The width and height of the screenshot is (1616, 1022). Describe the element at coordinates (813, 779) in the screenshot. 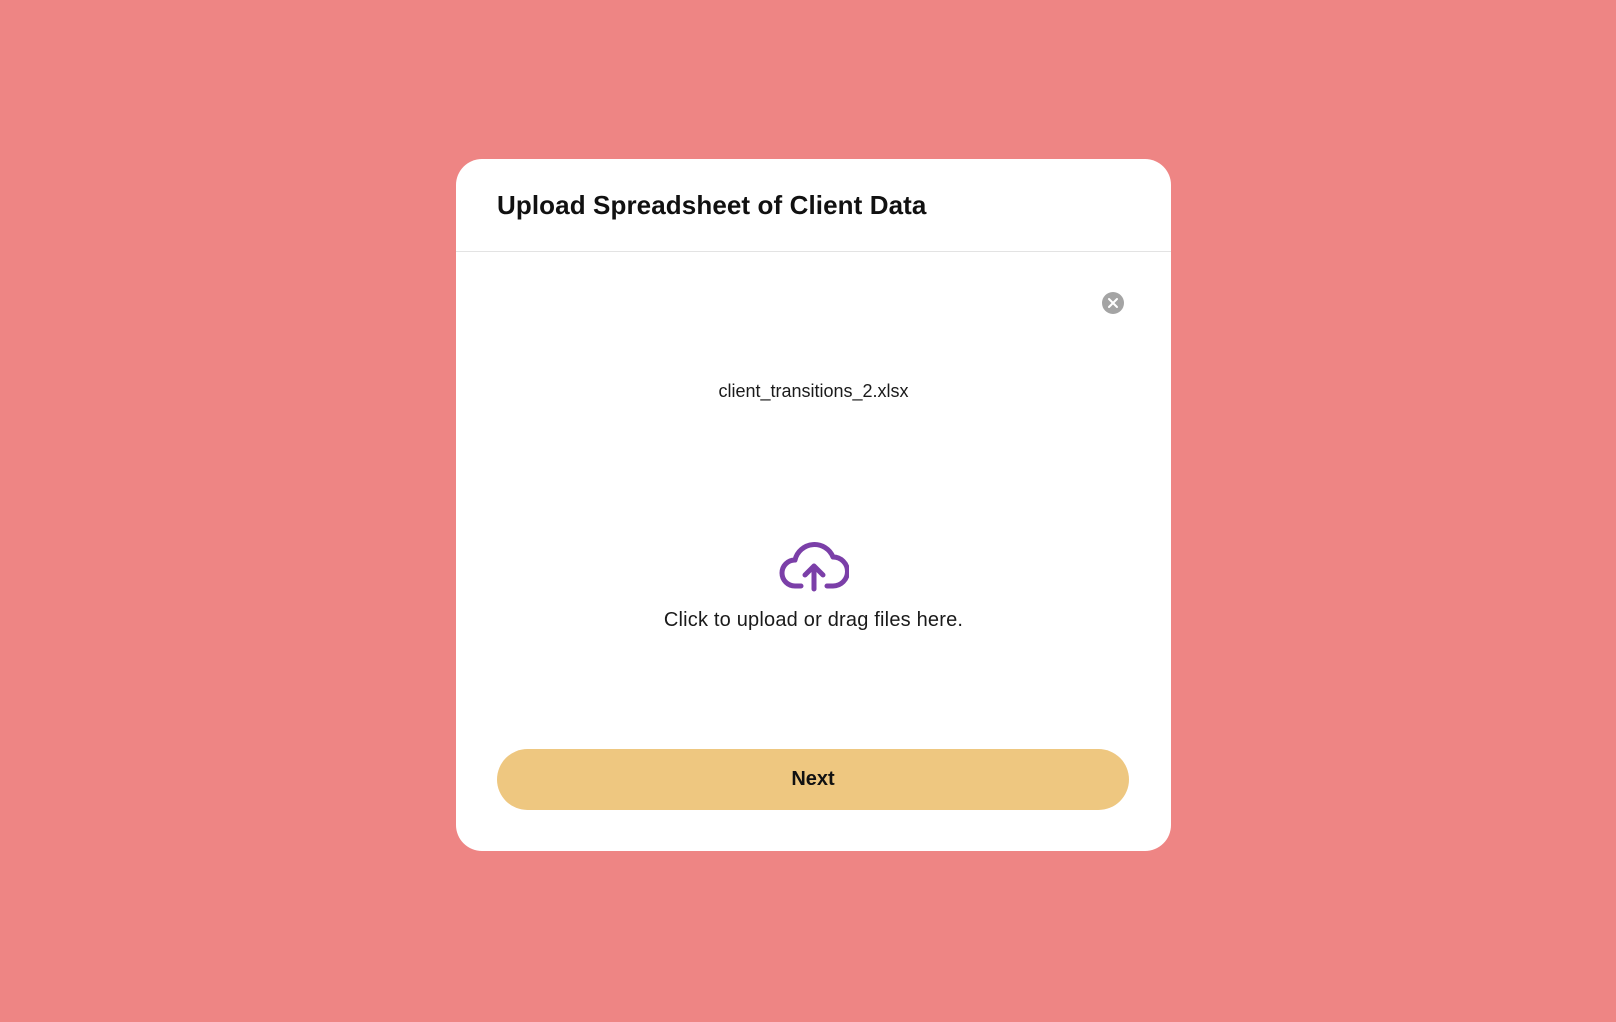

I see `next-button: Next` at that location.